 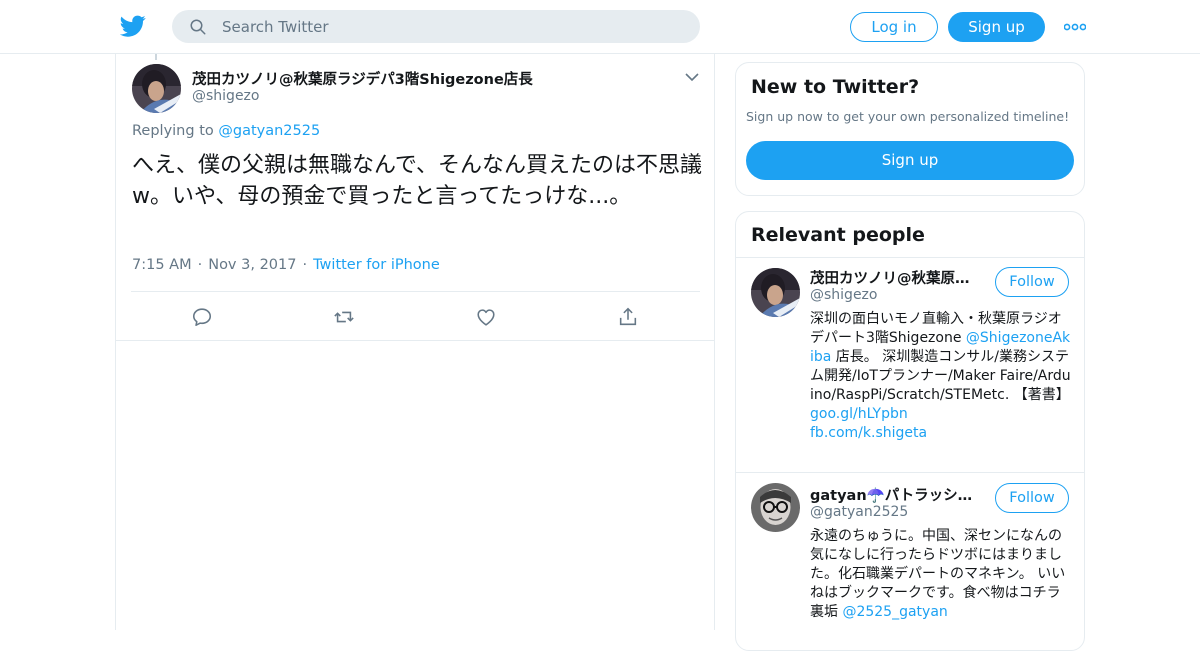 I want to click on bio-mention-link: @2525_gatyan, so click(x=894, y=612).